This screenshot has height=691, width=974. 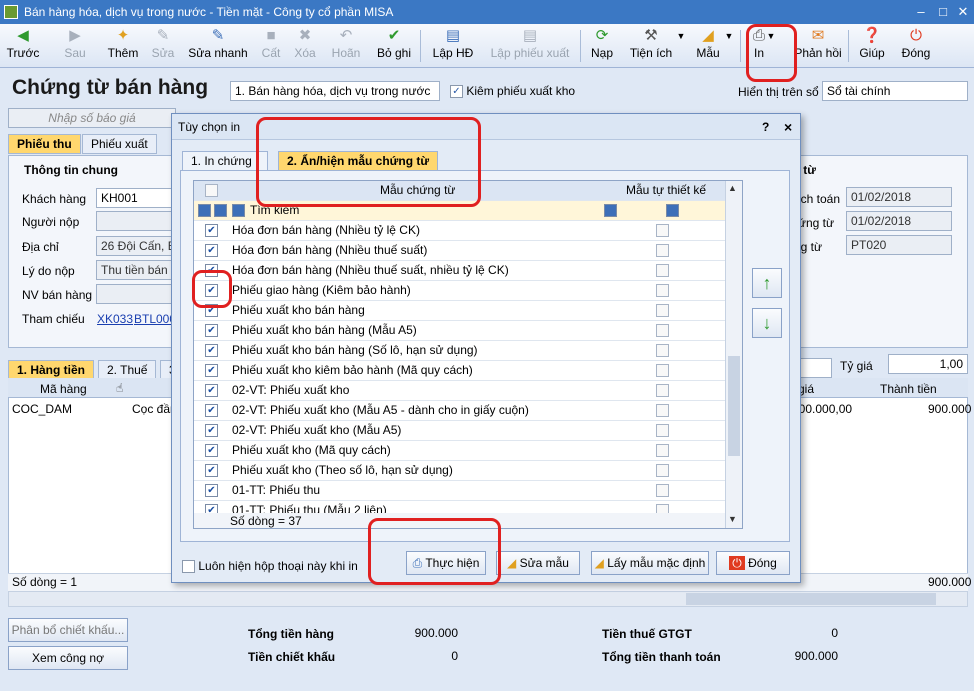 I want to click on address-input: 26 Đội Cấn, Ba, so click(x=136, y=246).